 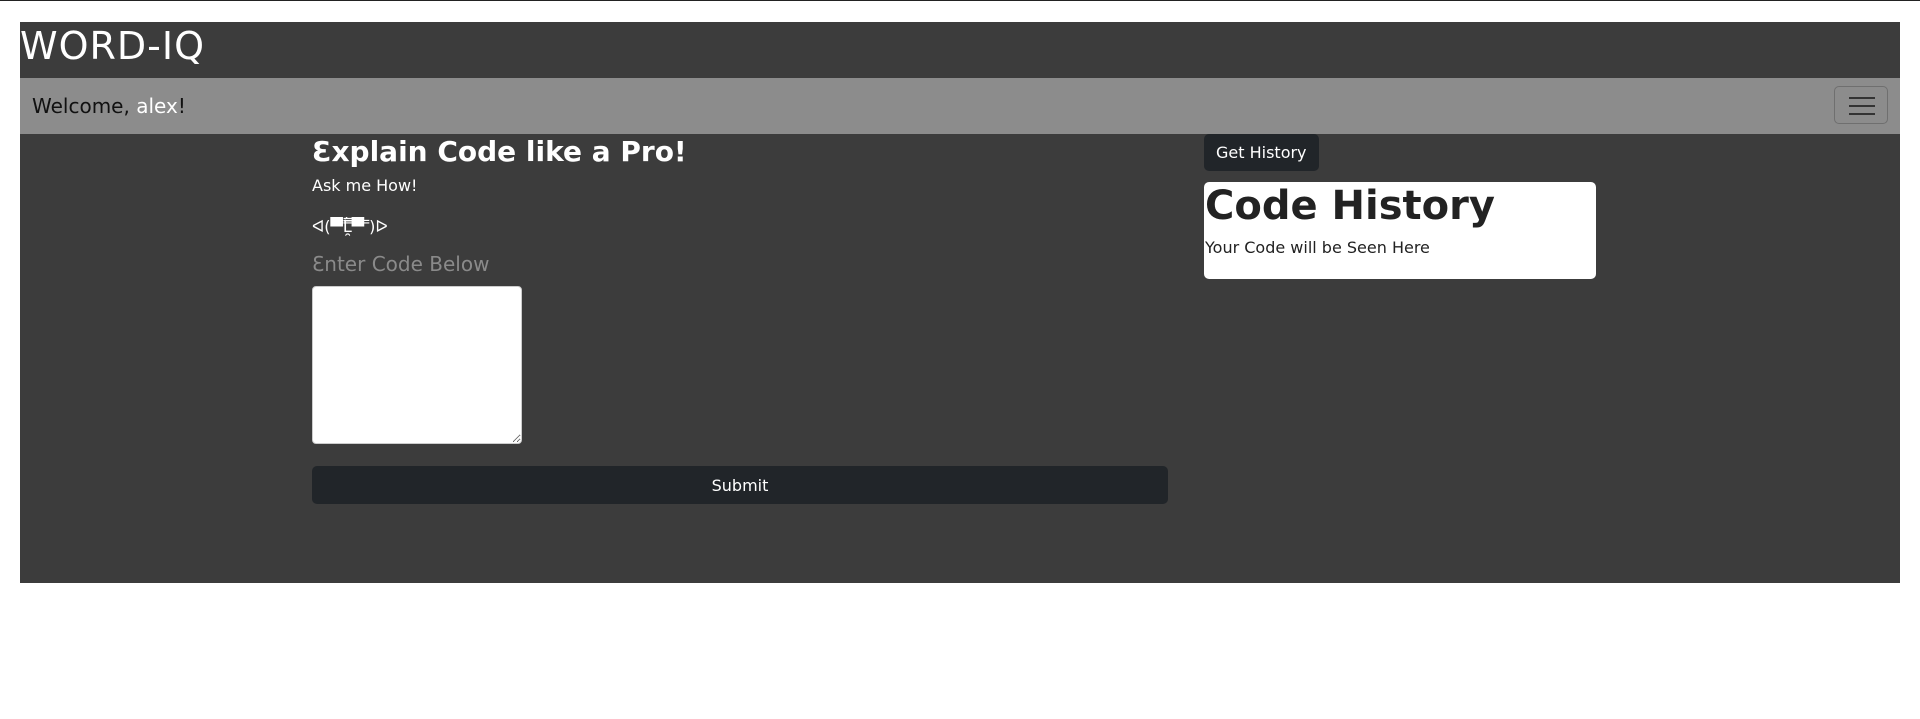 I want to click on code-history-text: Your Code will be Seen Here, so click(x=1317, y=247).